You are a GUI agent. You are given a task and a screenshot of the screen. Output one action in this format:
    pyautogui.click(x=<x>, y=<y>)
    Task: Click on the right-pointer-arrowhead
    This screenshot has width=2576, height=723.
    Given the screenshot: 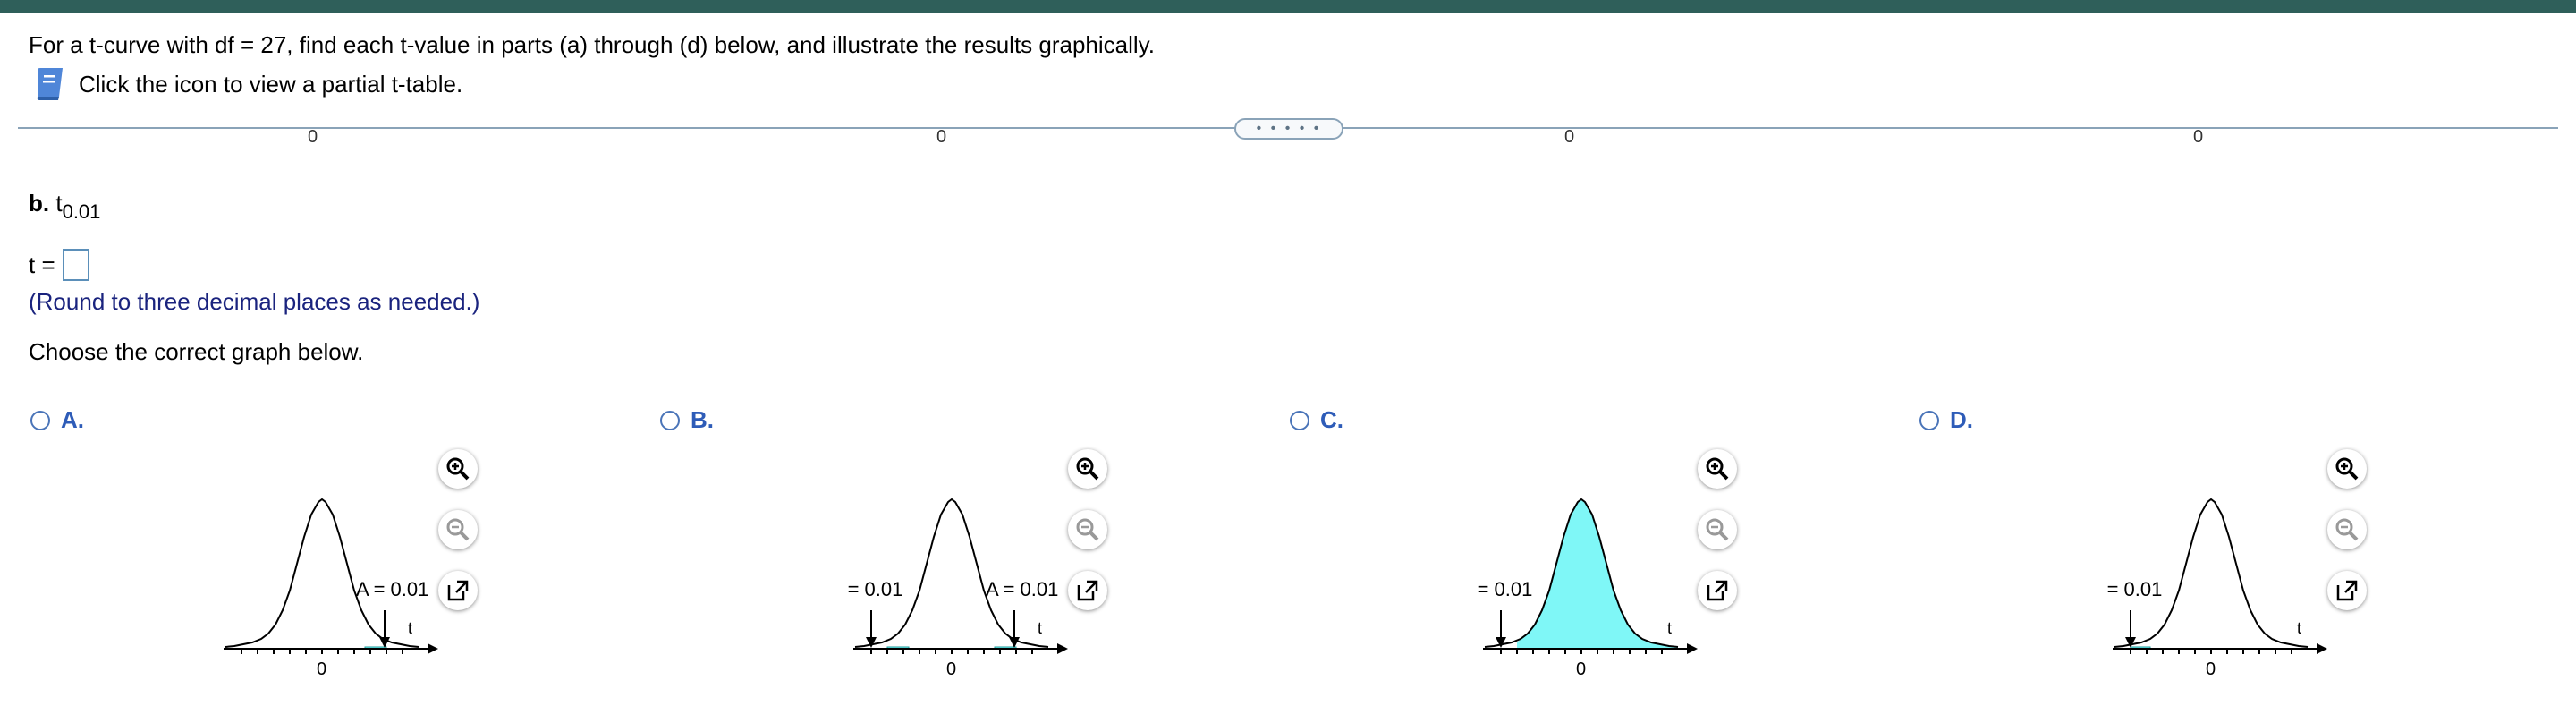 What is the action you would take?
    pyautogui.click(x=1014, y=642)
    